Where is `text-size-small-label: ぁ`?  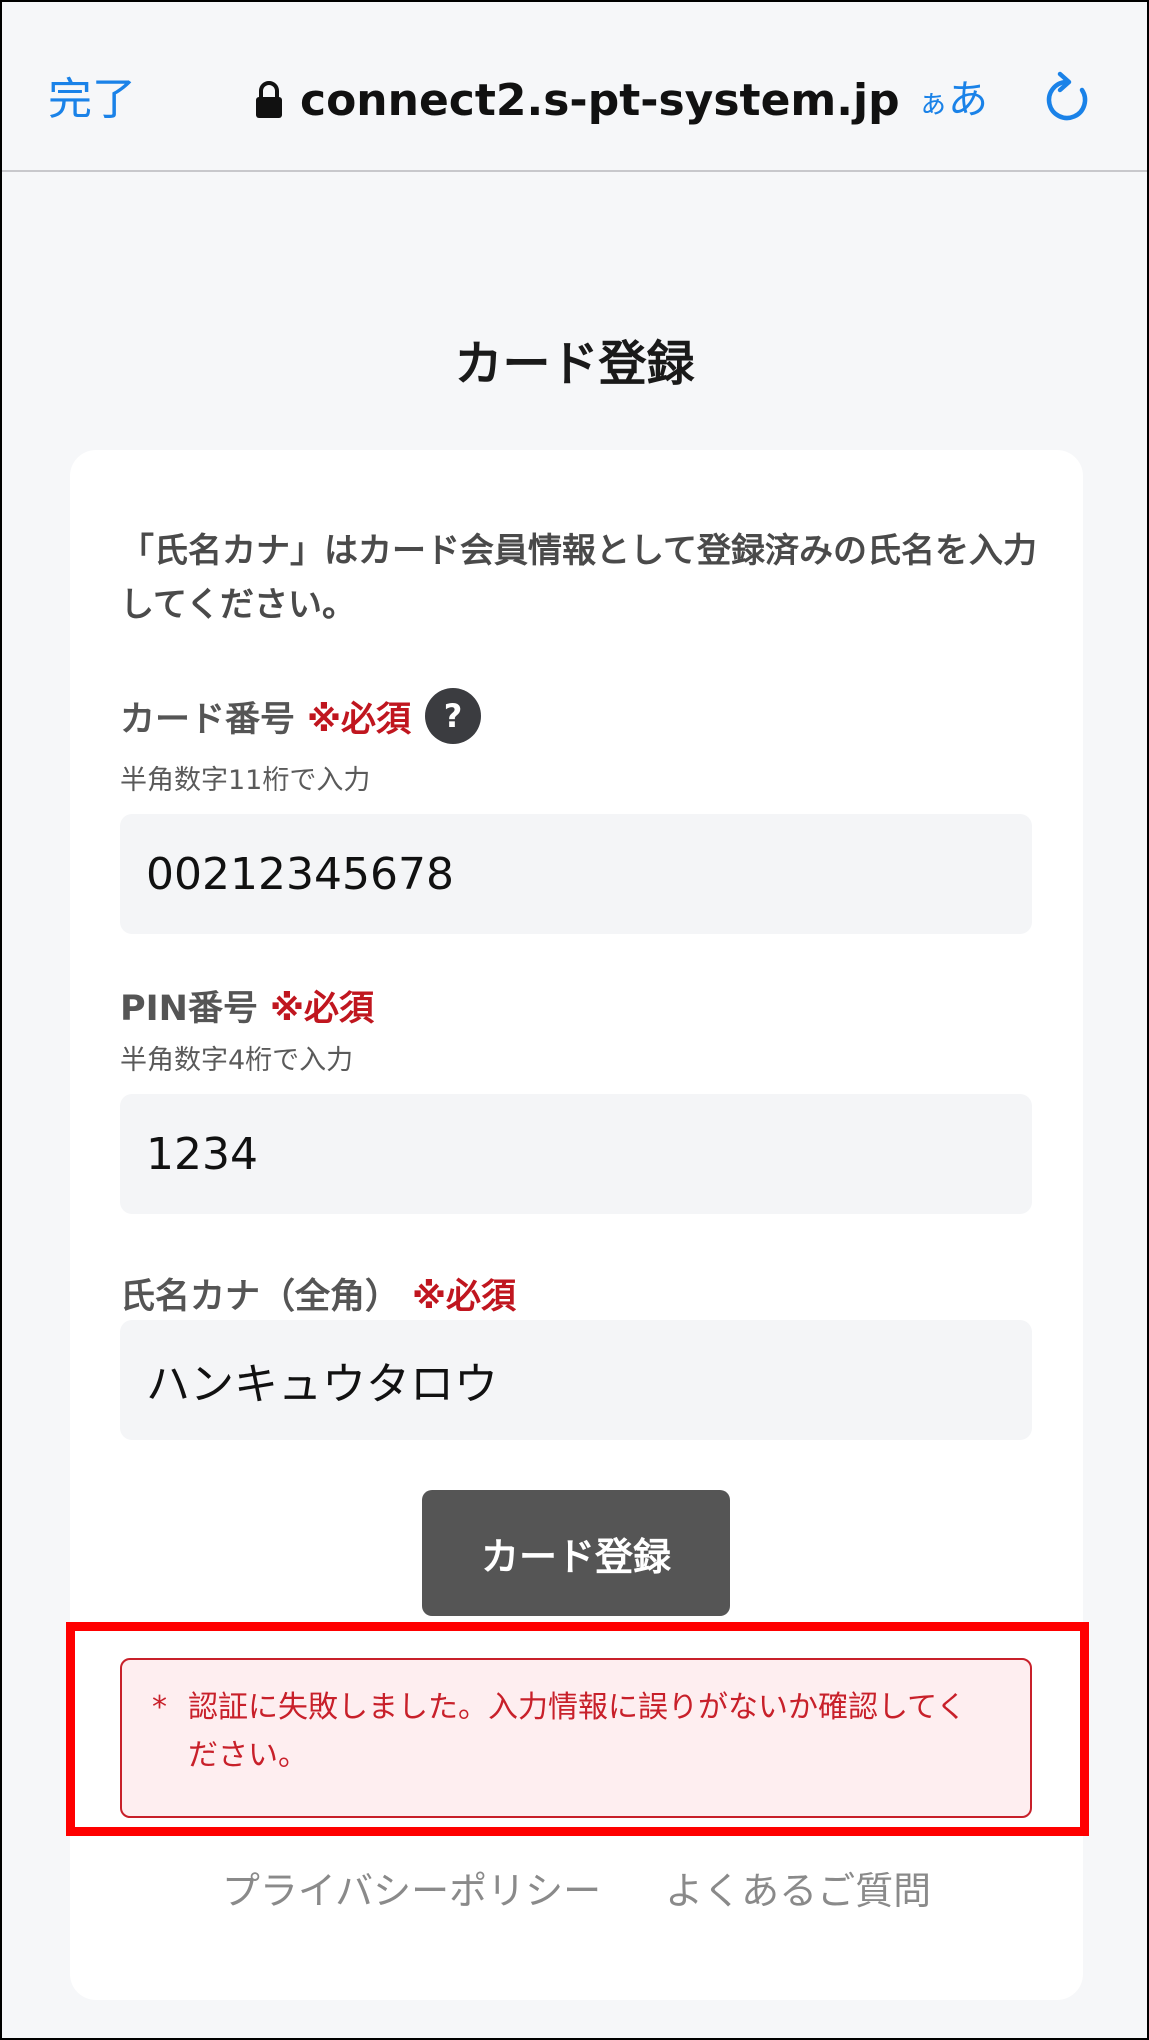 text-size-small-label: ぁ is located at coordinates (933, 103).